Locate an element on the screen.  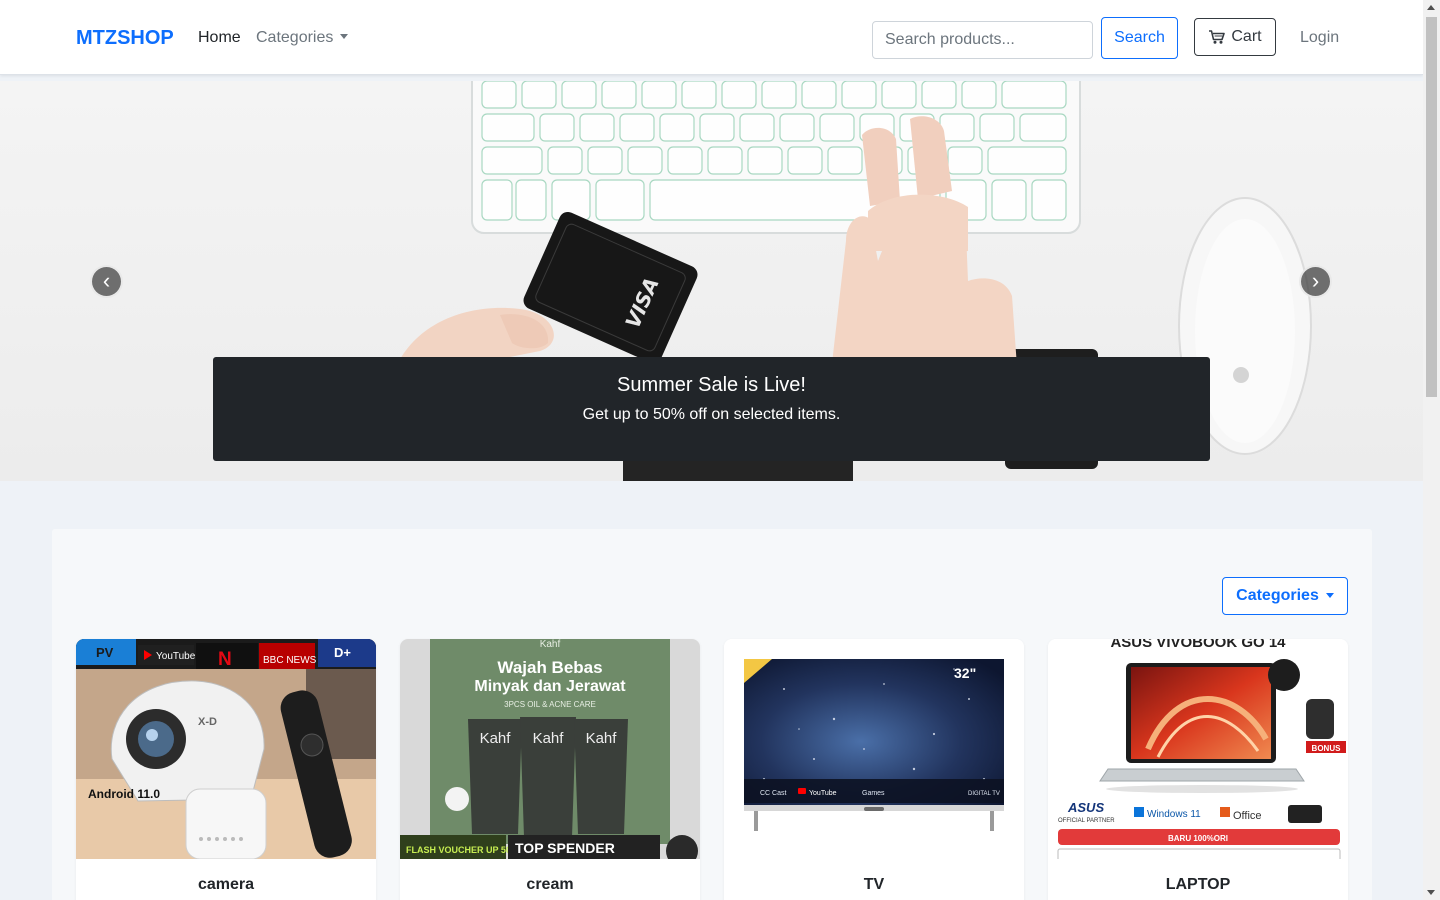
caption-subtitle: Get up to 50% off on selected items. is located at coordinates (711, 414).